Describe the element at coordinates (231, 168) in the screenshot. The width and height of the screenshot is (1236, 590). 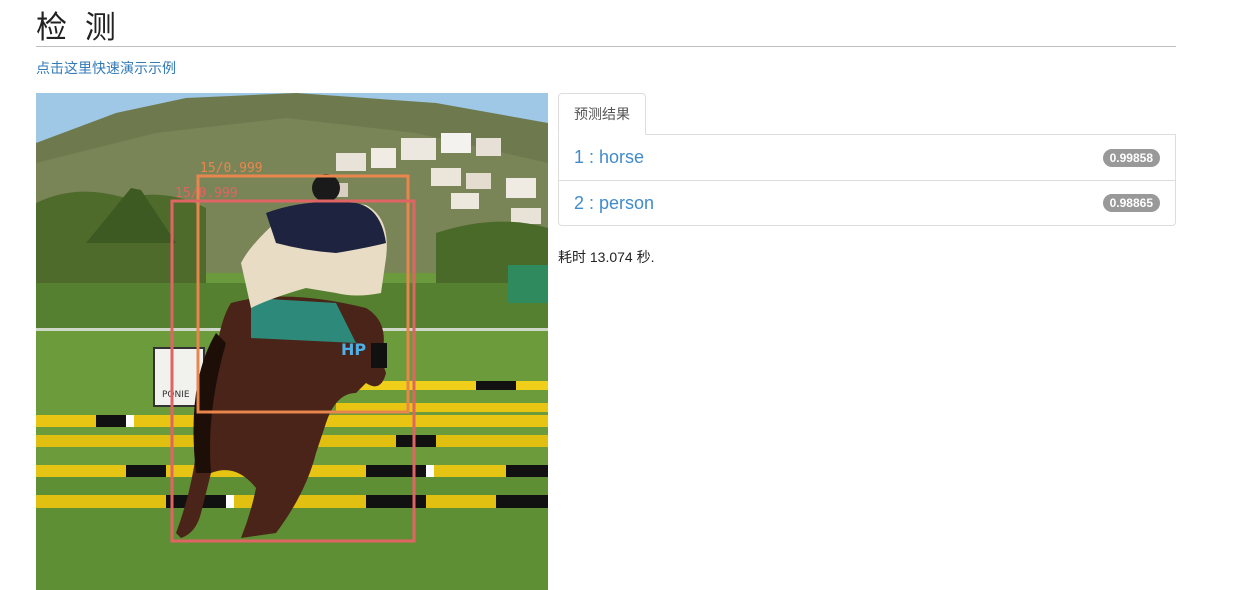
I see `horse-box-label: 15/0.999` at that location.